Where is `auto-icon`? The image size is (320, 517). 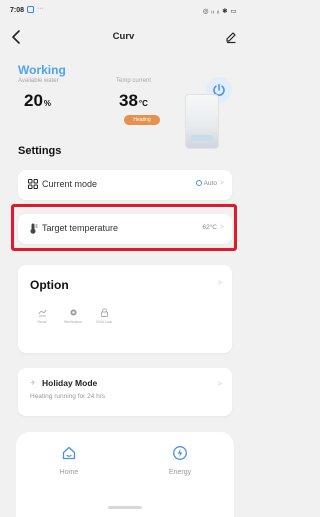 auto-icon is located at coordinates (198, 183).